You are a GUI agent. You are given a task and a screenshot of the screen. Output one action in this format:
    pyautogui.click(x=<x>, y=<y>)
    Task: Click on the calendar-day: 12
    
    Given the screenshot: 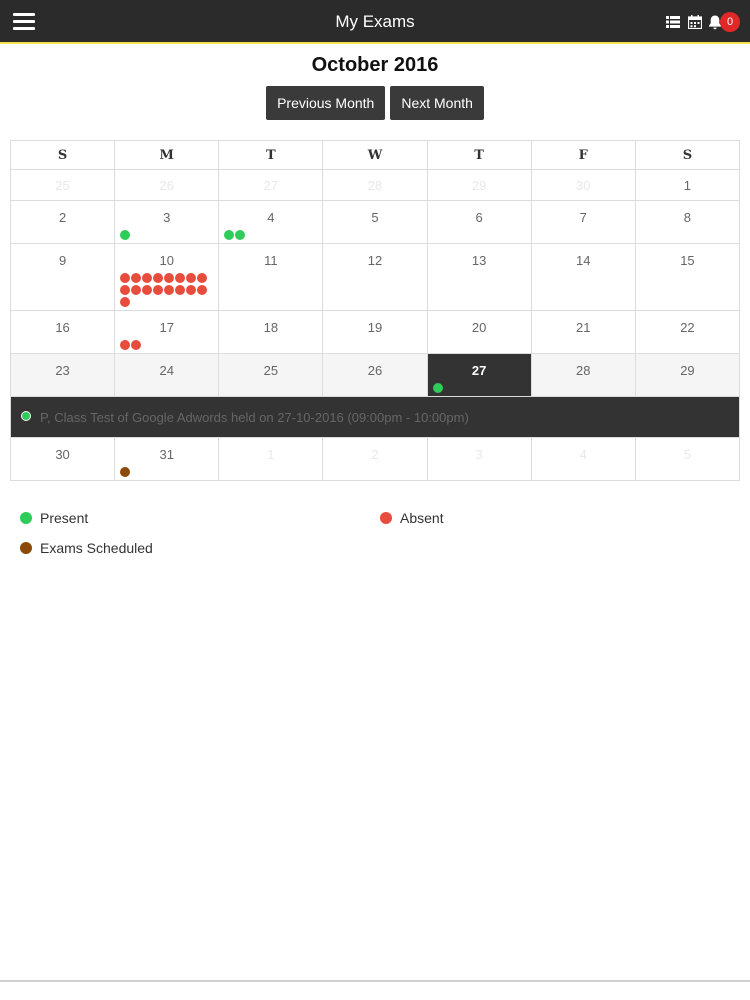 What is the action you would take?
    pyautogui.click(x=375, y=277)
    